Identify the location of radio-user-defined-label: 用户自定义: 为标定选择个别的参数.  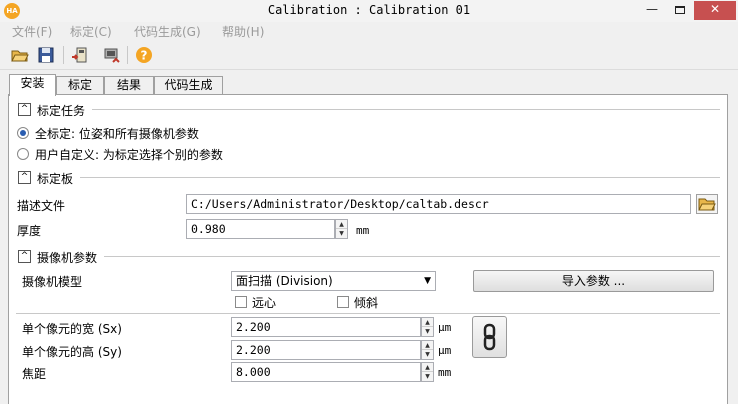
(129, 155).